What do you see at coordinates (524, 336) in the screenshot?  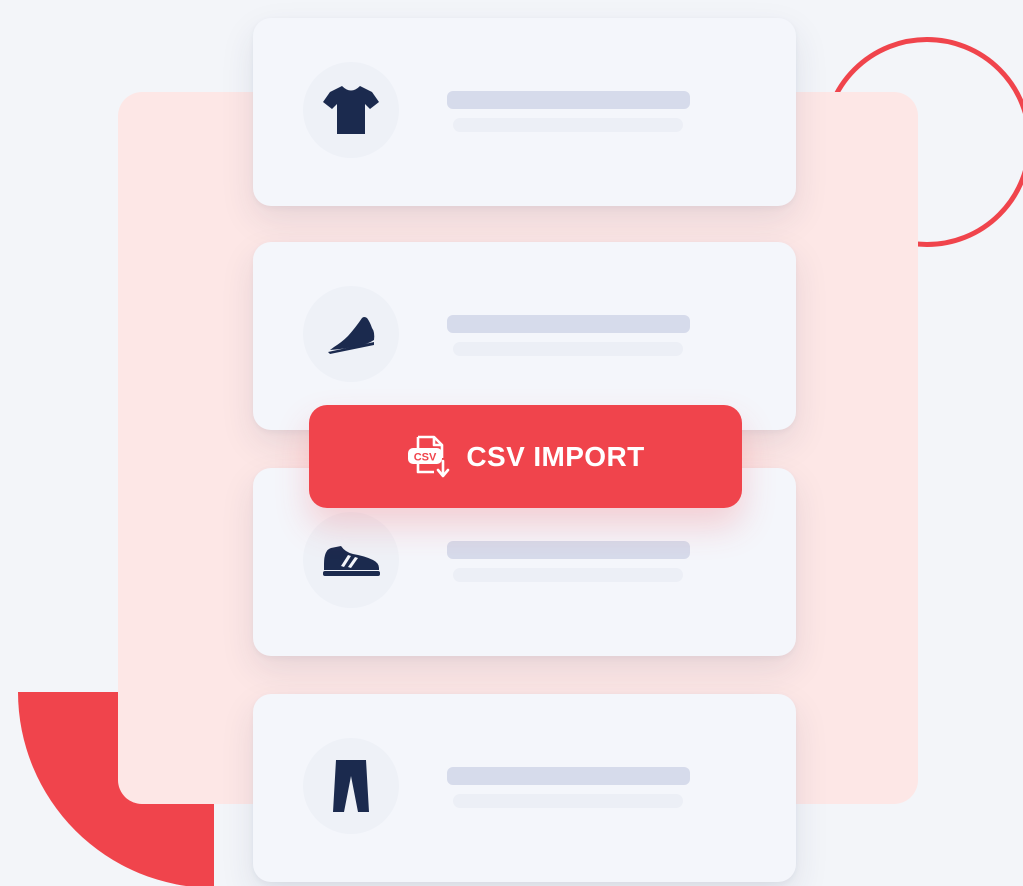 I see `product-card-dress-shoe` at bounding box center [524, 336].